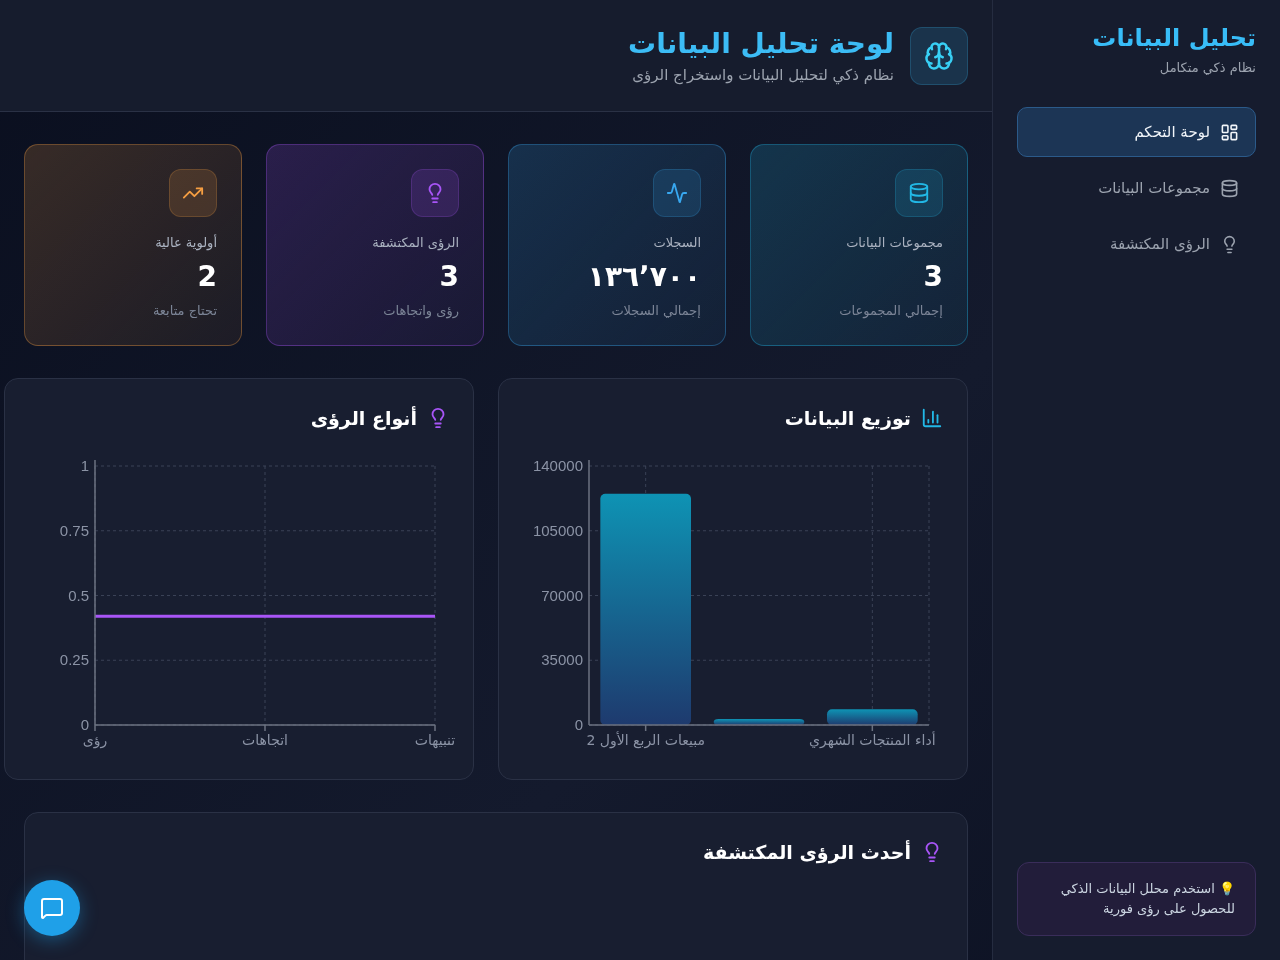 This screenshot has width=1280, height=960. I want to click on chart-title: أنواع الرؤى, so click(363, 418).